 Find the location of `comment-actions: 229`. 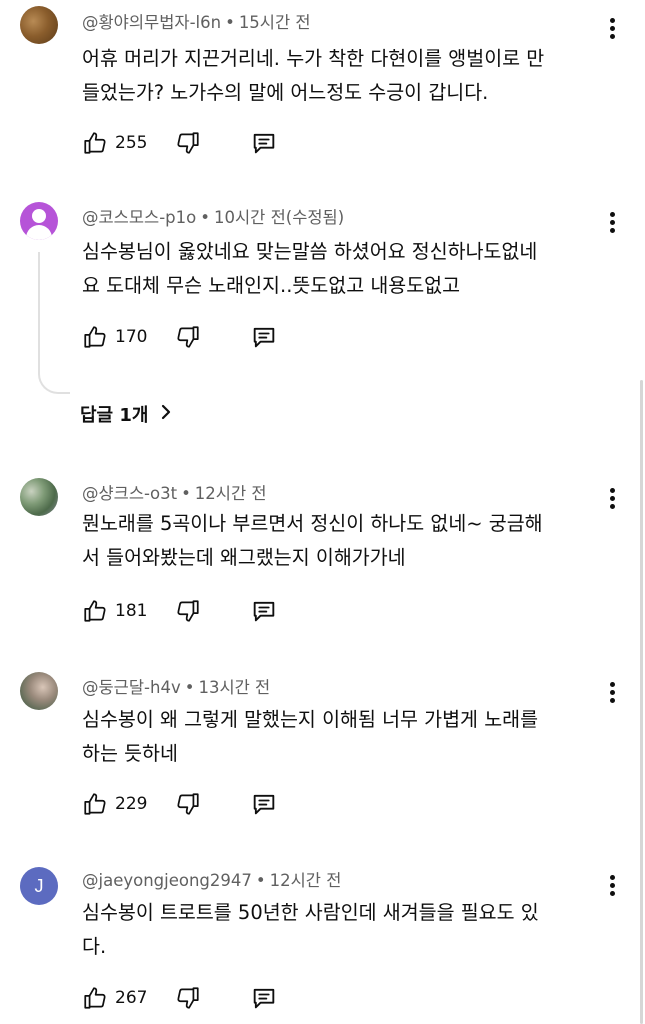

comment-actions: 229 is located at coordinates (179, 804).